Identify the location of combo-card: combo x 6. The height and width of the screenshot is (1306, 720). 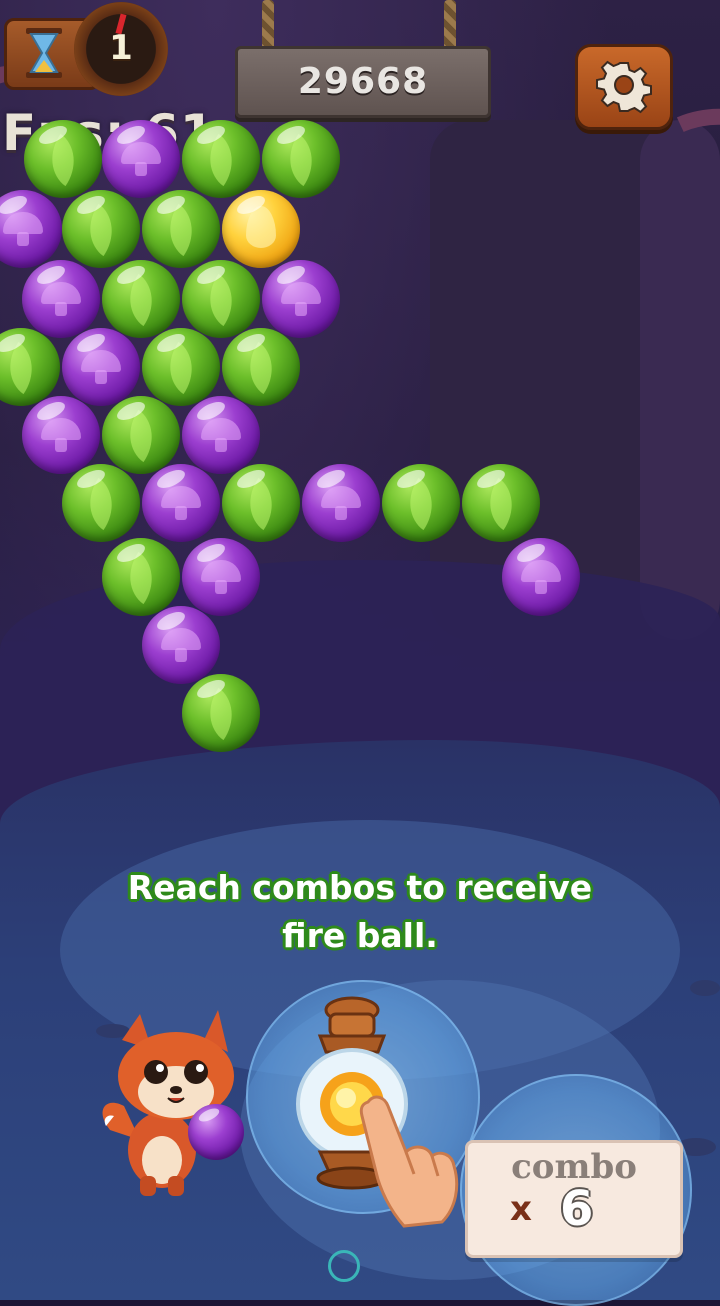
(574, 1199).